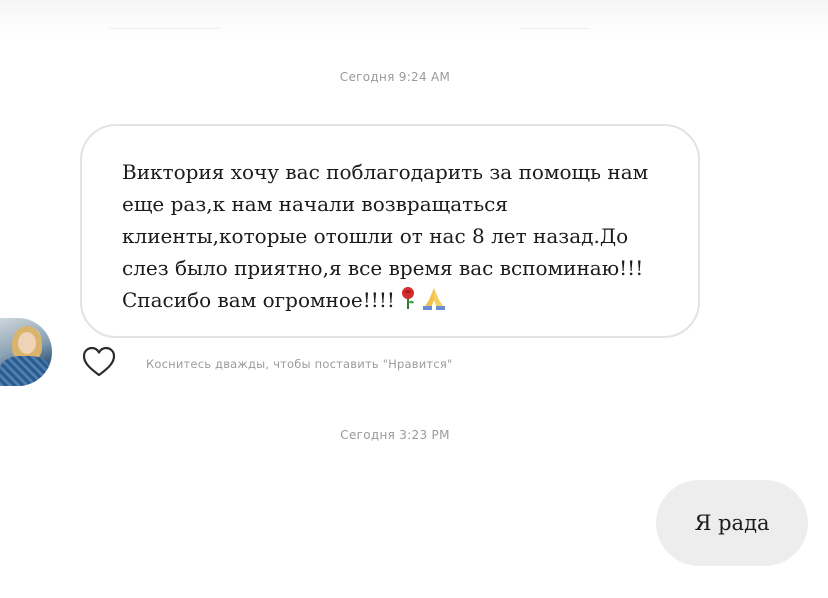  What do you see at coordinates (434, 300) in the screenshot?
I see `pray-icon` at bounding box center [434, 300].